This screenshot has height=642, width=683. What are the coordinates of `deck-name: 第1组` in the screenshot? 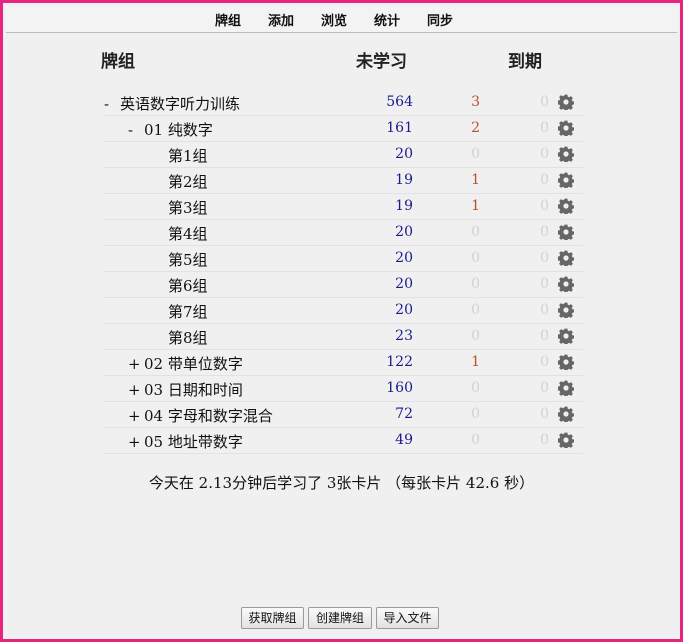 It's located at (188, 155).